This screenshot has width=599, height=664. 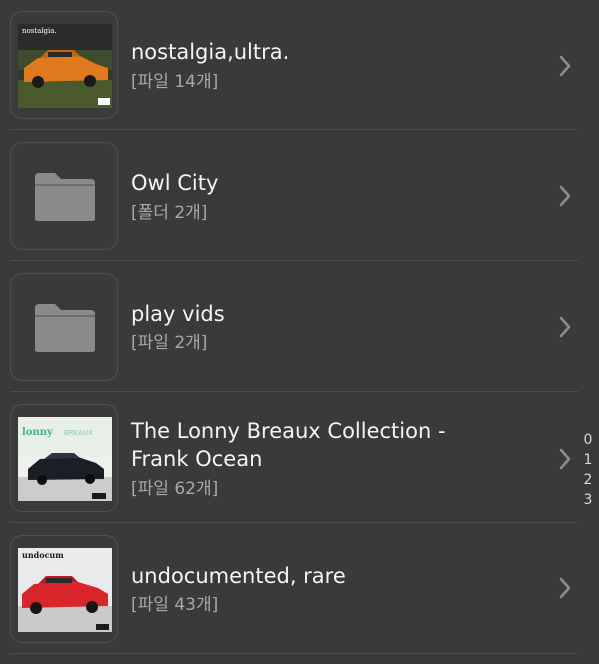 What do you see at coordinates (39, 31) in the screenshot?
I see `album-art-label: nostalgia.` at bounding box center [39, 31].